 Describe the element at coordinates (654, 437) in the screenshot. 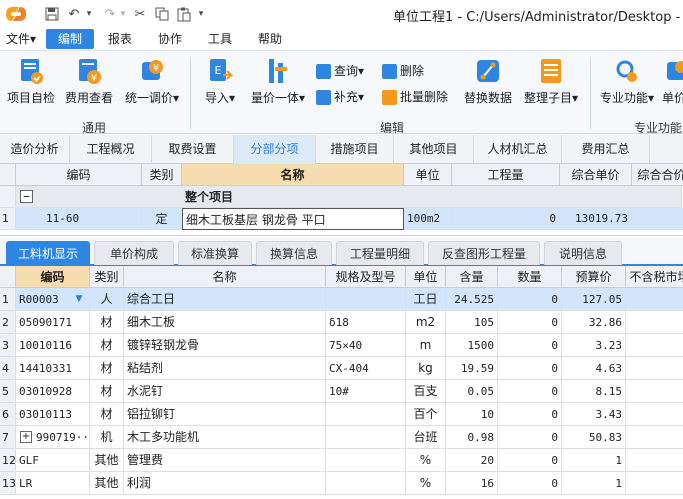

I see `resource-market-price: 5` at that location.